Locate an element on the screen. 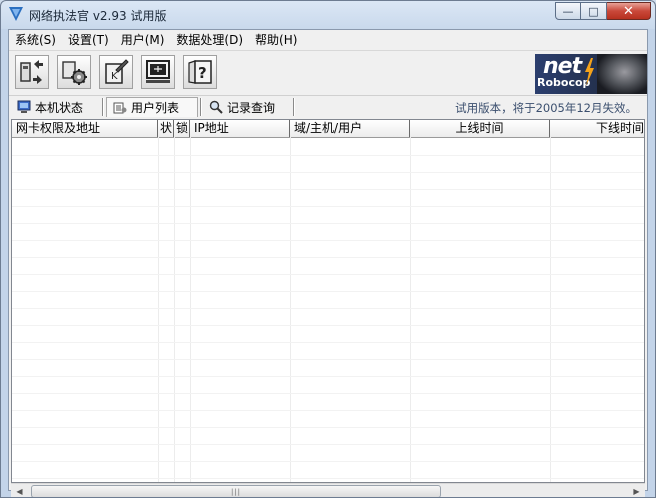  tab-local-status: 本机状态 is located at coordinates (56, 107).